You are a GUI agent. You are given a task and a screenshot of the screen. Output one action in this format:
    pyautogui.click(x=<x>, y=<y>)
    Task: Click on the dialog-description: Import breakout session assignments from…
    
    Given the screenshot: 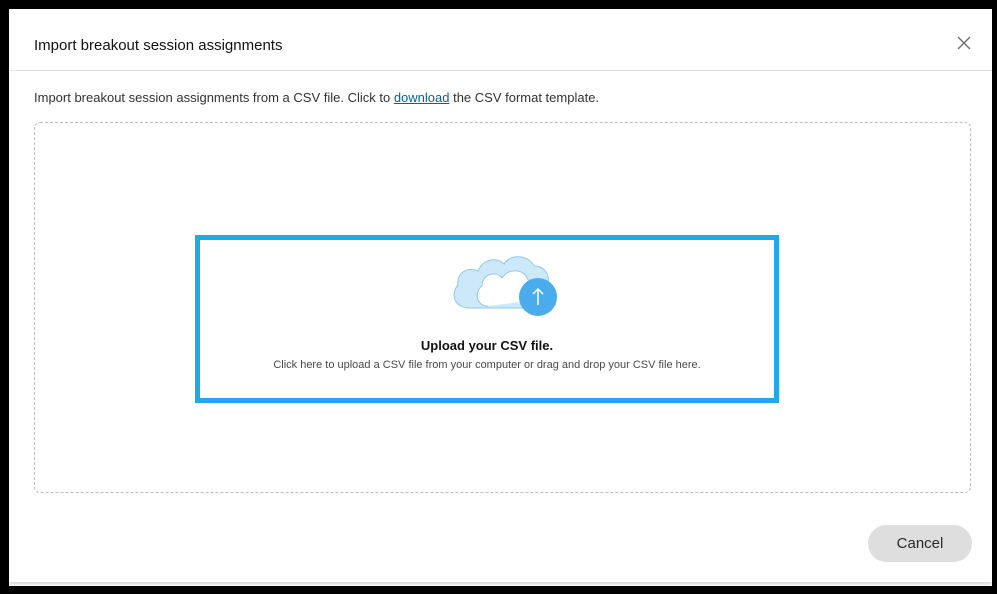 What is the action you would take?
    pyautogui.click(x=316, y=97)
    